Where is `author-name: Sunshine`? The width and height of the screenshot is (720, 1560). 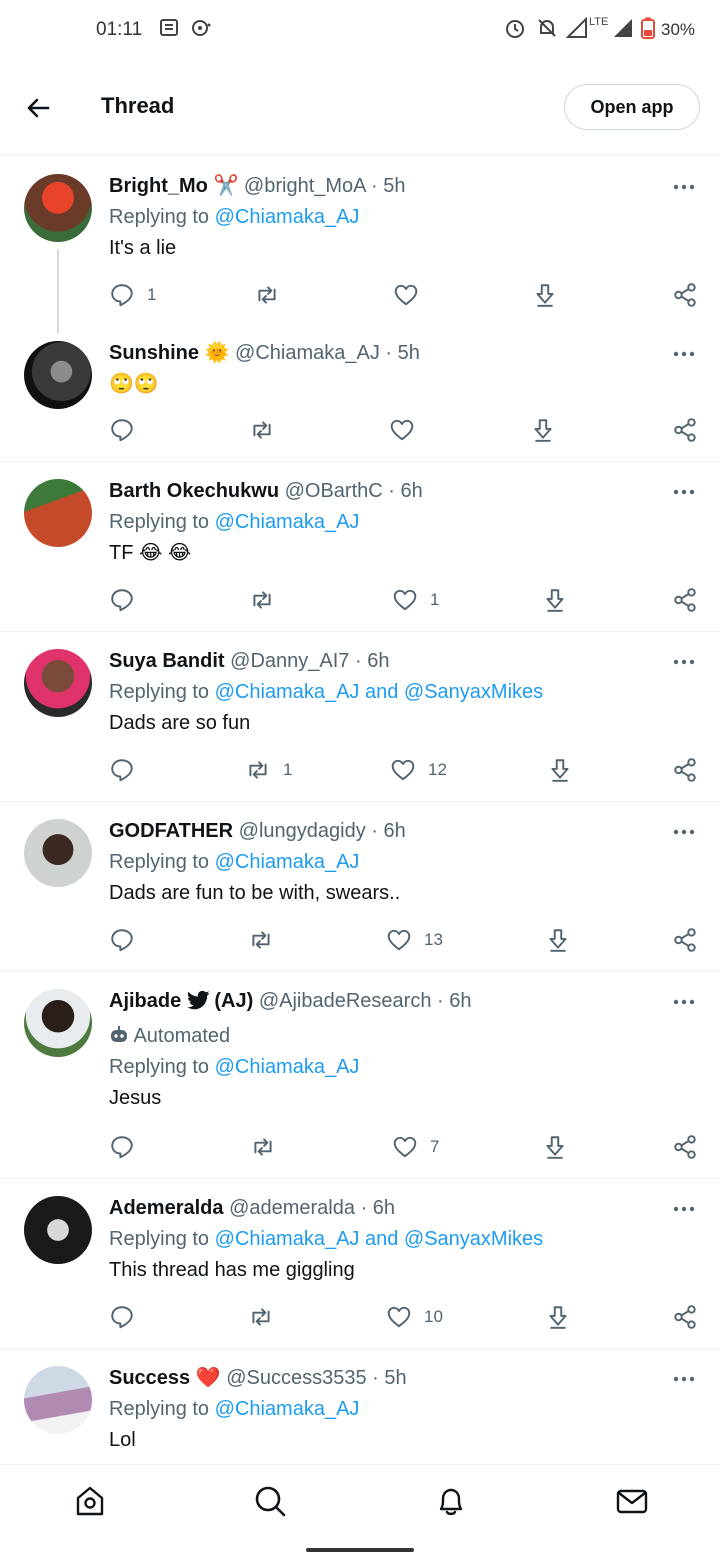
author-name: Sunshine is located at coordinates (154, 353).